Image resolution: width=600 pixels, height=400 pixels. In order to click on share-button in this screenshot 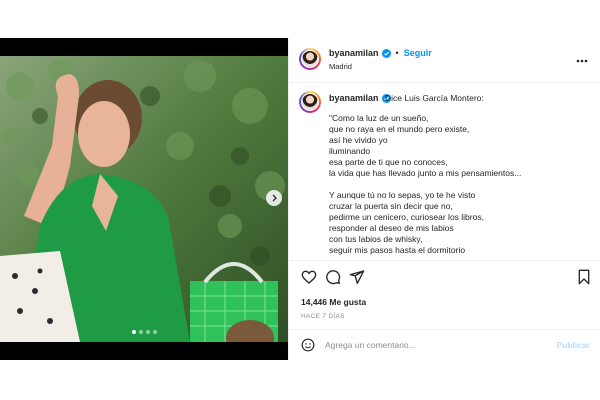, I will do `click(357, 277)`.